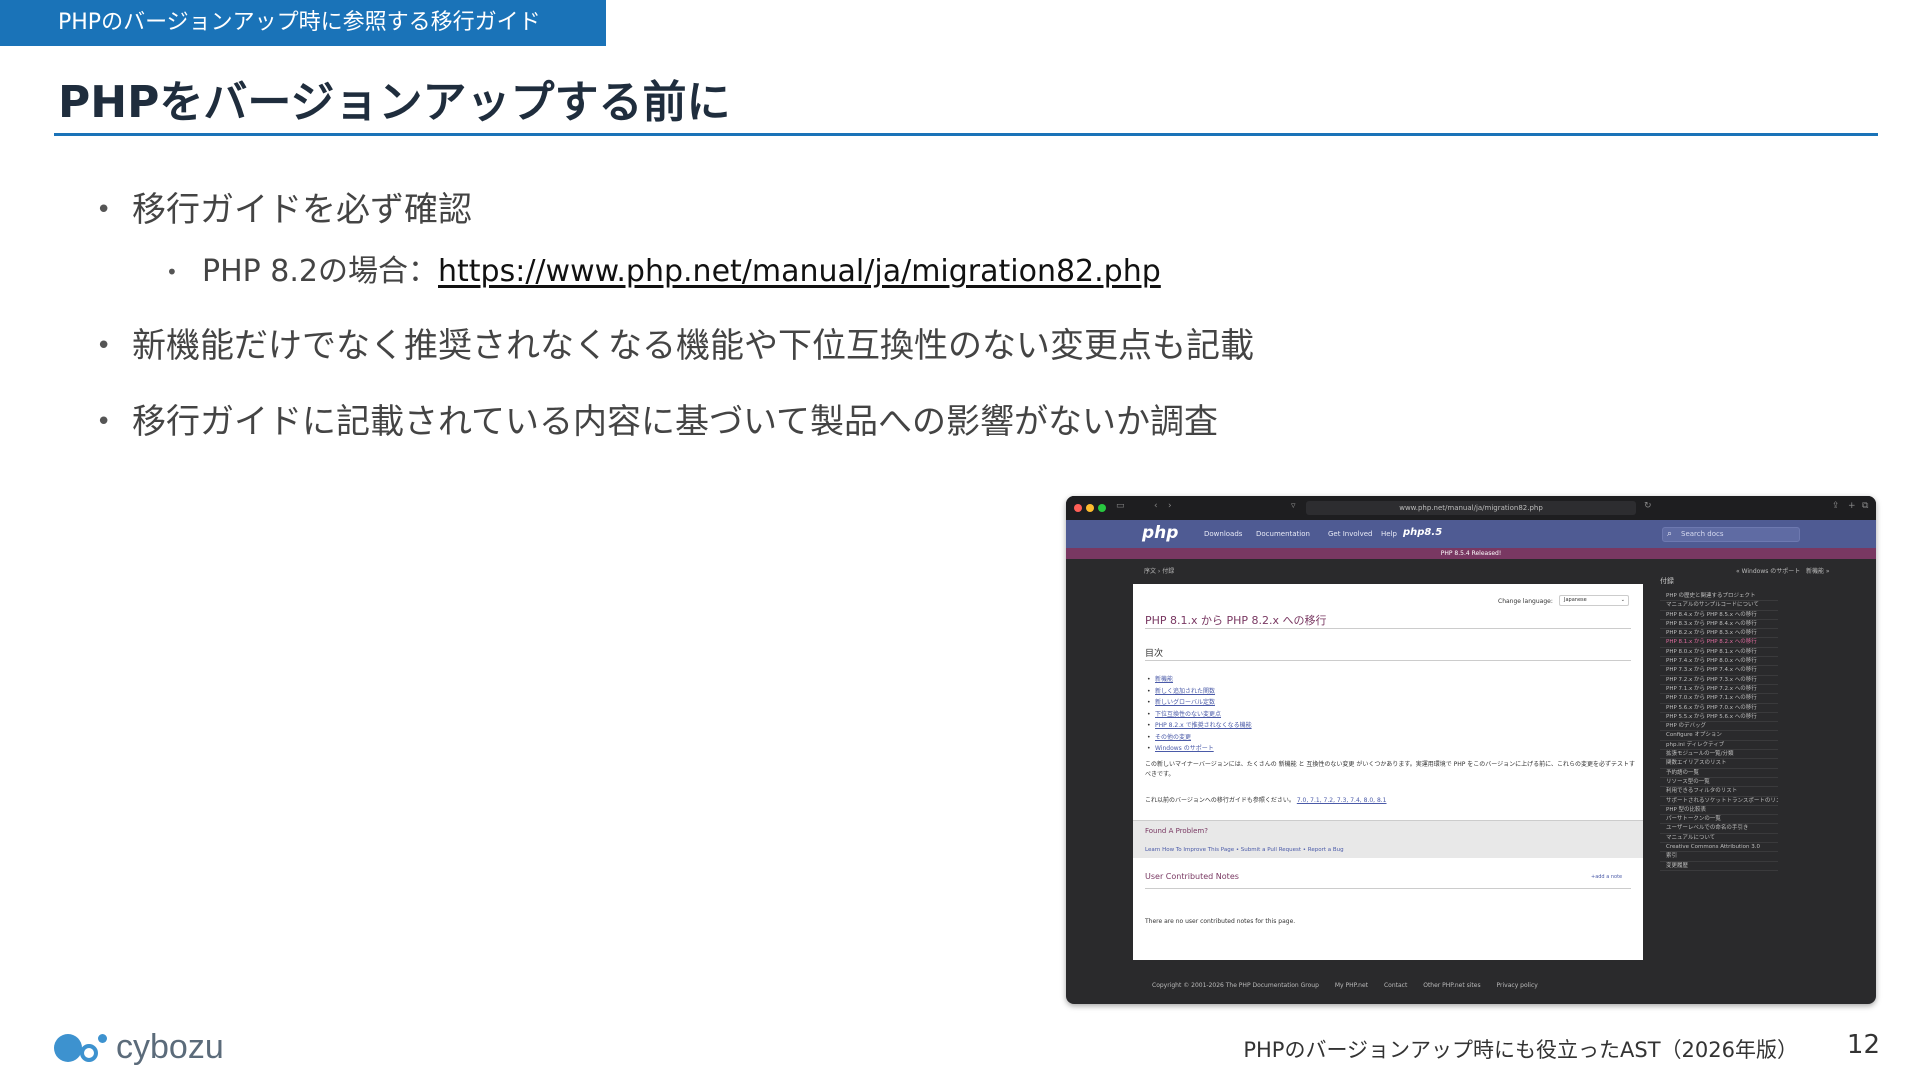 Image resolution: width=1920 pixels, height=1080 pixels. I want to click on toc-item: 新しいグローバル定数, so click(1199, 703).